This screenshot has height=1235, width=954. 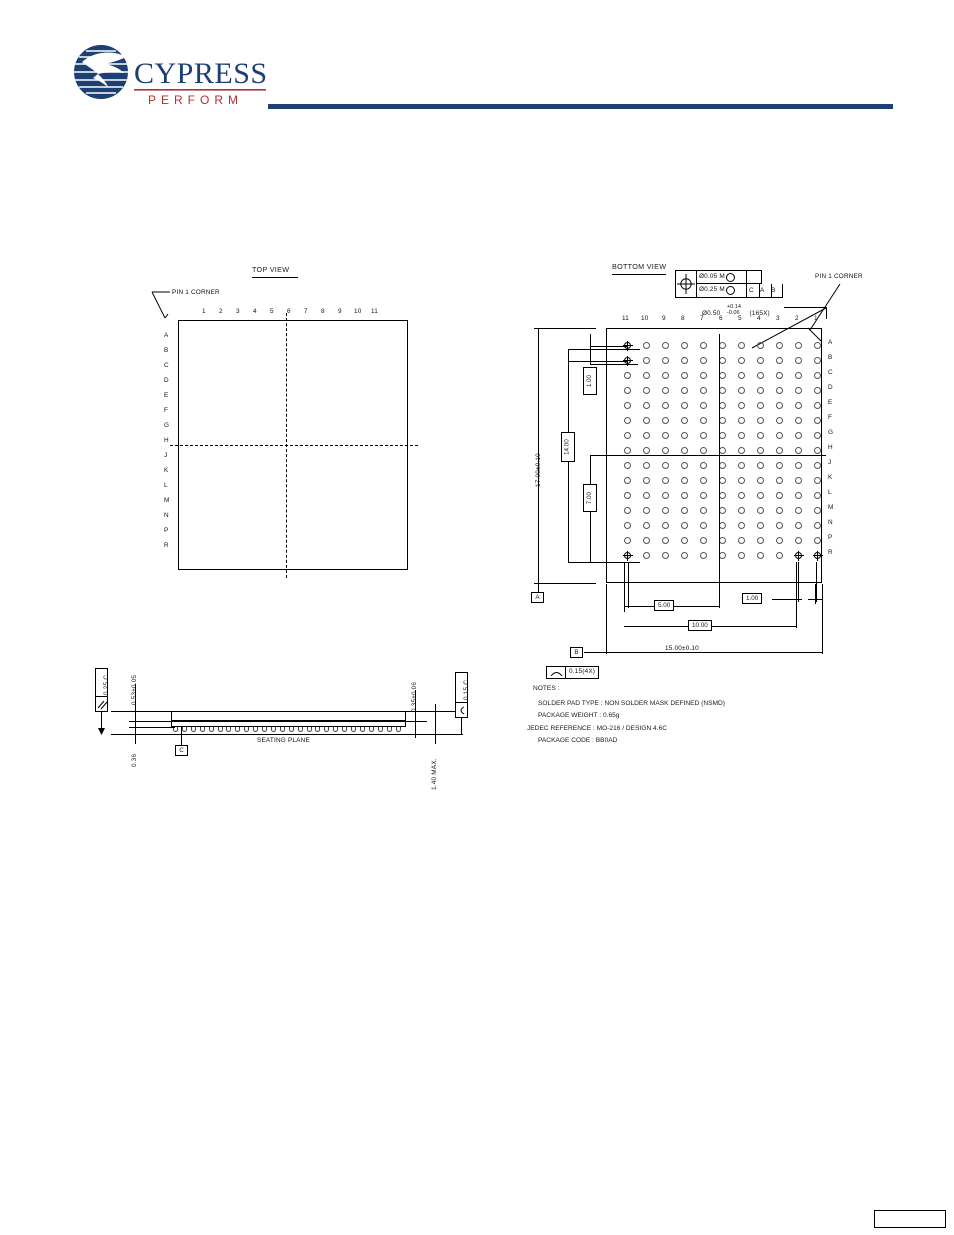 I want to click on ball-E6, so click(x=723, y=406).